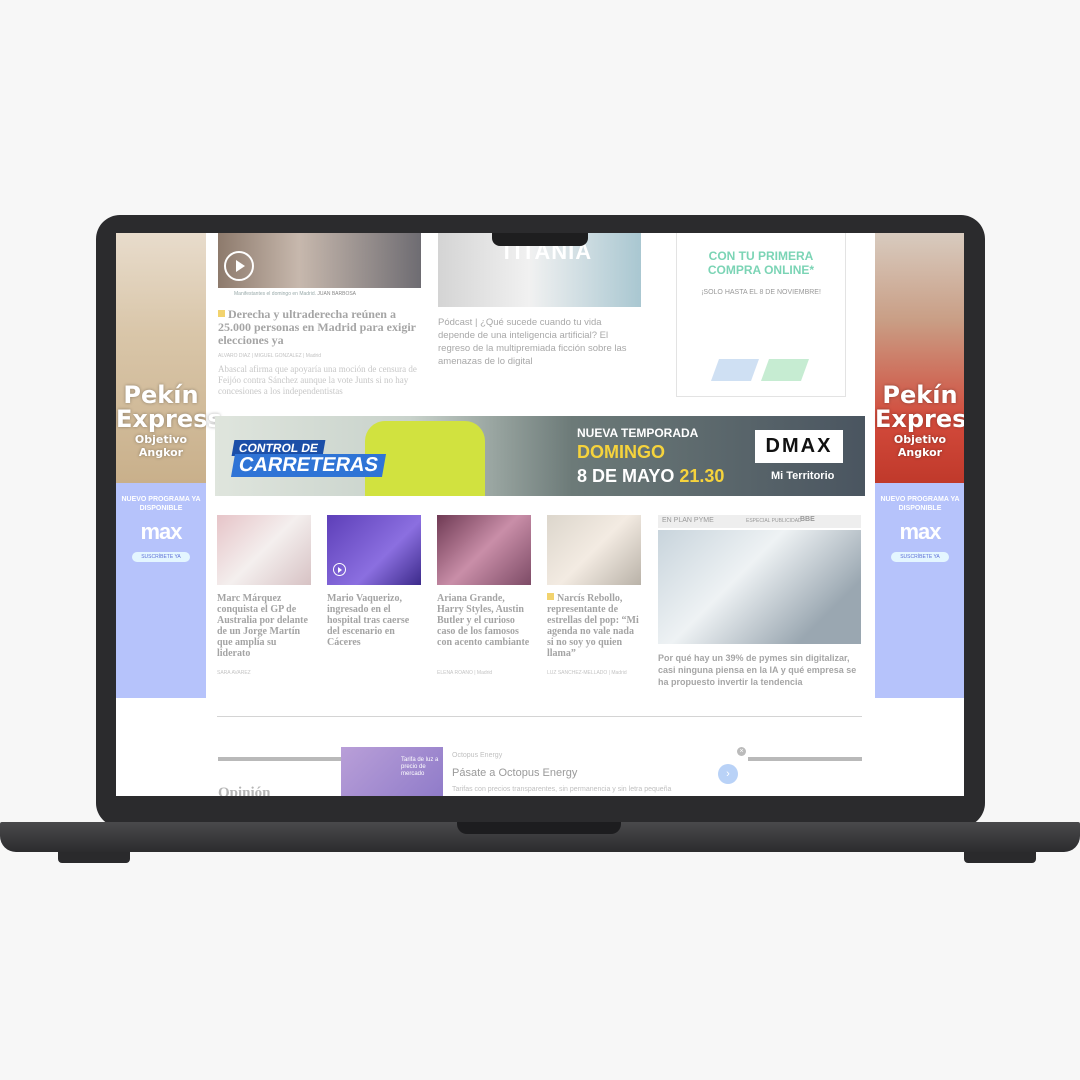 Image resolution: width=1080 pixels, height=1080 pixels. Describe the element at coordinates (539, 828) in the screenshot. I see `laptop-groove` at that location.